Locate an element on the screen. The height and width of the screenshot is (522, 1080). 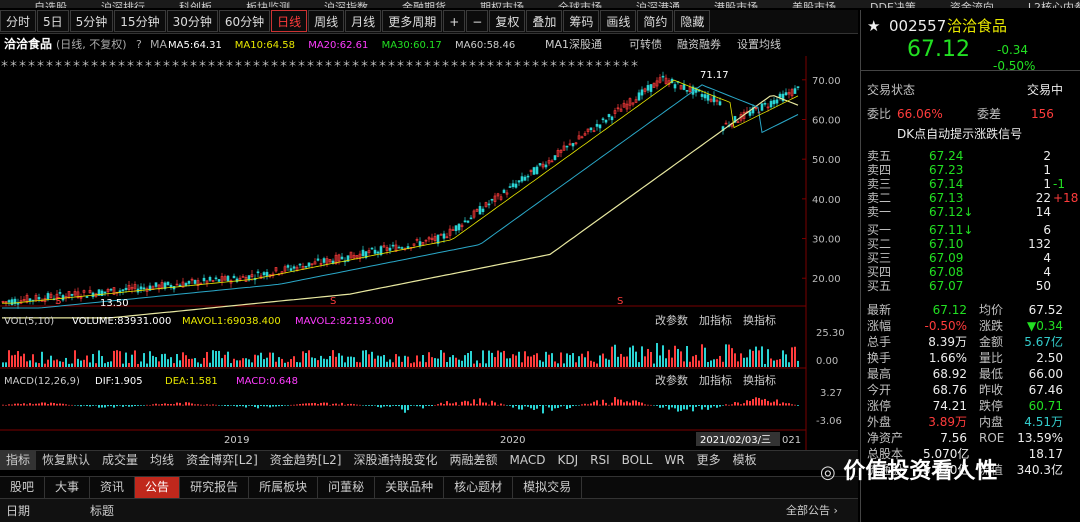
news-tab-9: 模拟交易 is located at coordinates (548, 487).